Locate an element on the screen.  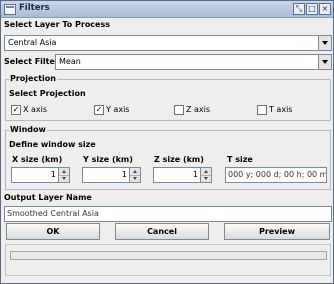
x-size-spinner: 1 is located at coordinates (40, 175).